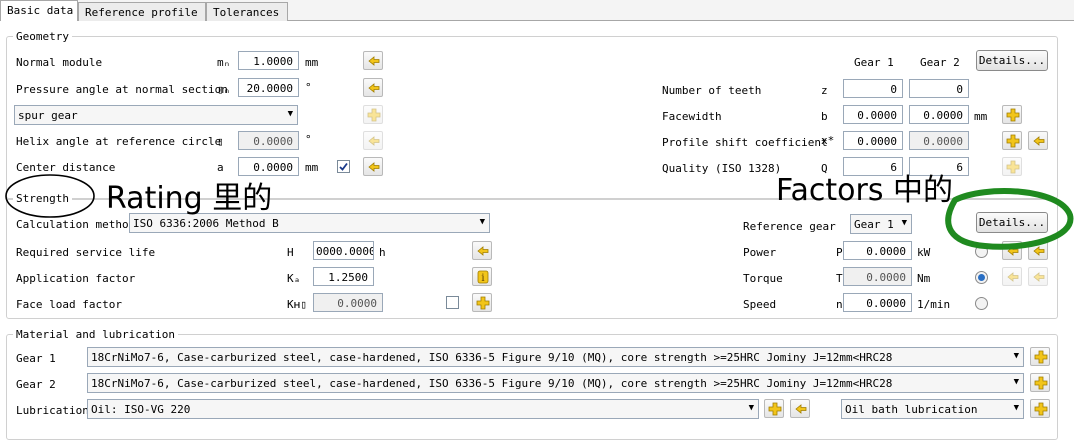  What do you see at coordinates (189, 198) in the screenshot?
I see `rating-annotation-text: Rating 里的` at bounding box center [189, 198].